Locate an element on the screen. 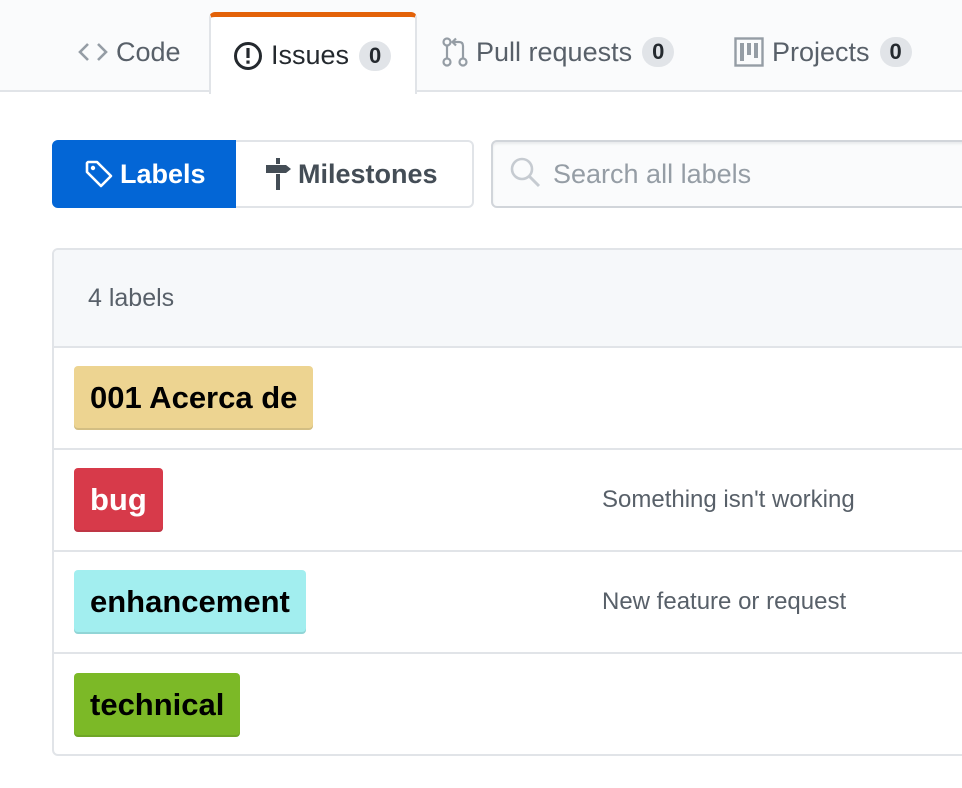 This screenshot has height=788, width=962. label-row: bug Something isn't working is located at coordinates (508, 501).